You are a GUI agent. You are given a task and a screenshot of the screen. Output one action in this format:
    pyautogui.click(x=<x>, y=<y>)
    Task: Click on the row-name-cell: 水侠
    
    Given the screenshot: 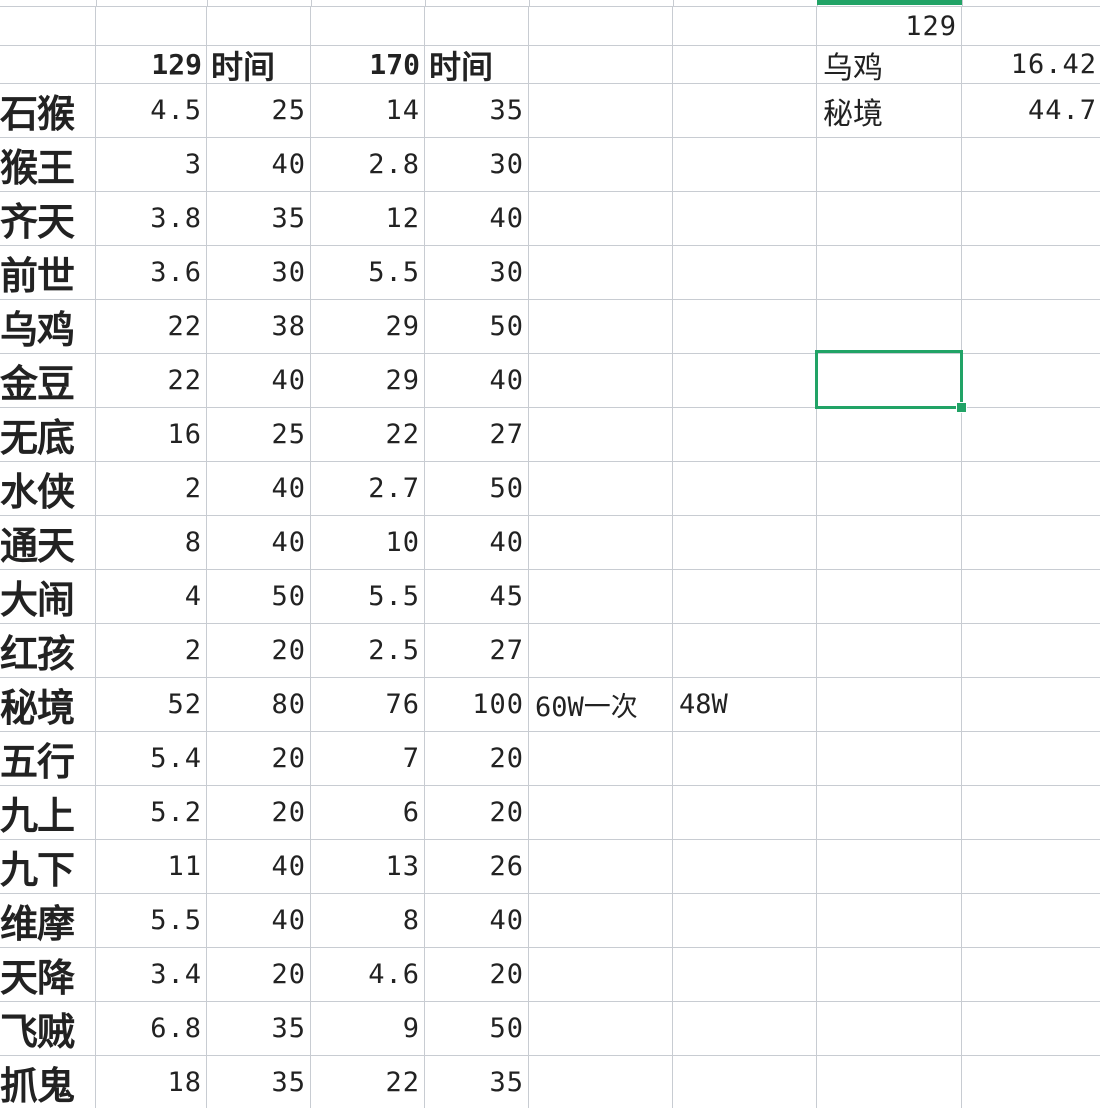 What is the action you would take?
    pyautogui.click(x=48, y=489)
    